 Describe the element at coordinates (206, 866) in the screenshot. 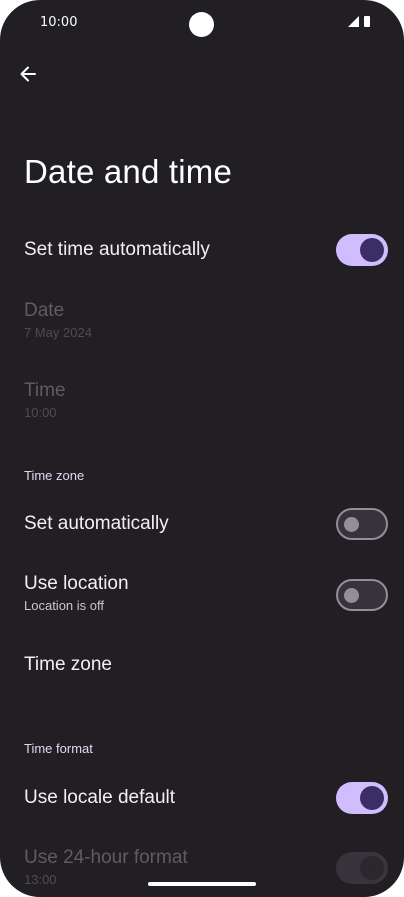

I see `setting-use-24-hour-format: Use 24-hour format 13:00` at that location.